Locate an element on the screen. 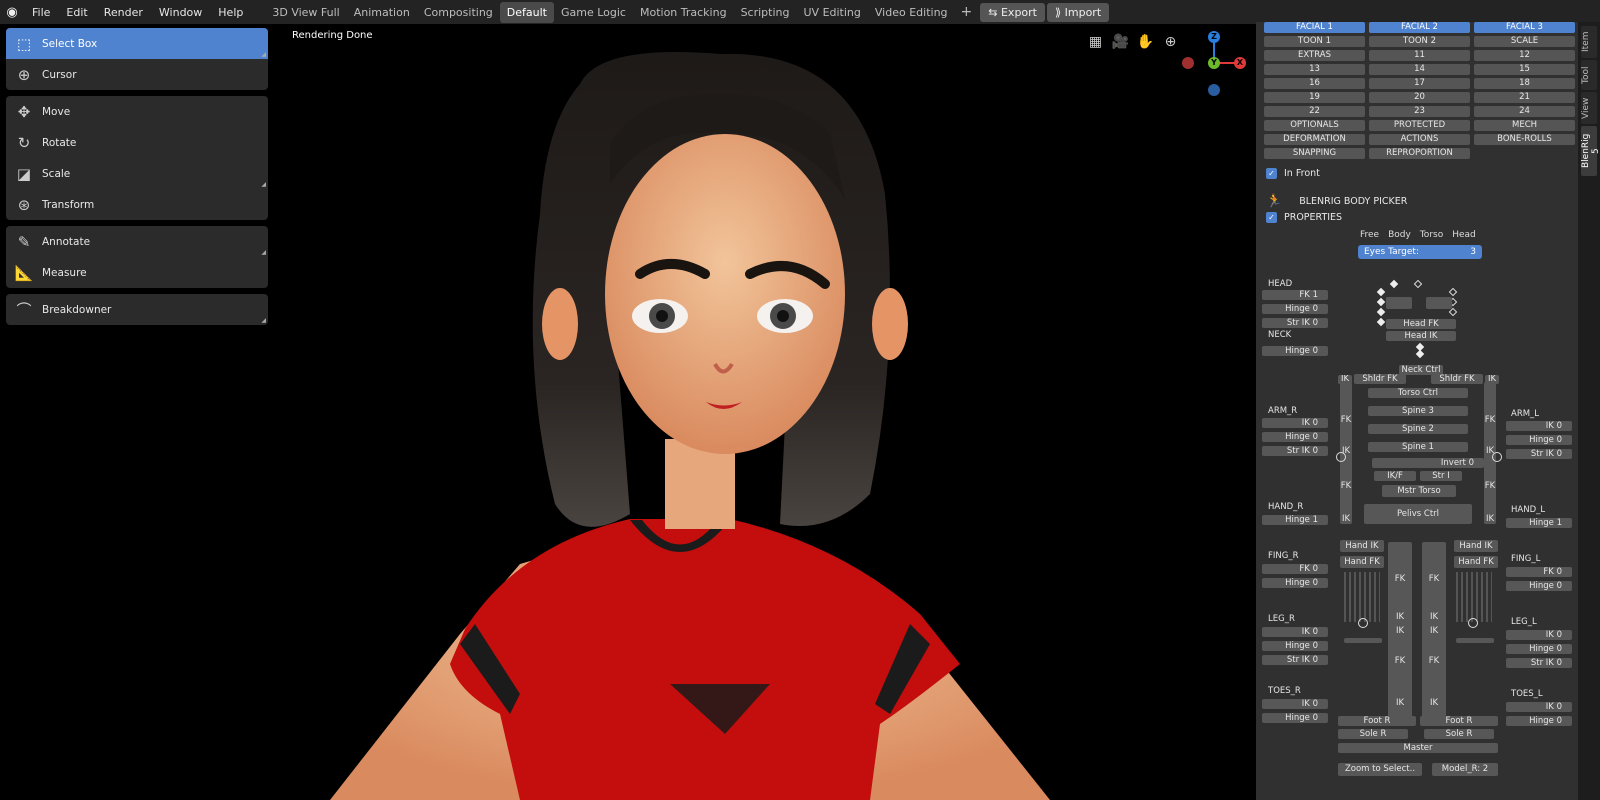  camera-view-icon: 🎥 is located at coordinates (1120, 42).